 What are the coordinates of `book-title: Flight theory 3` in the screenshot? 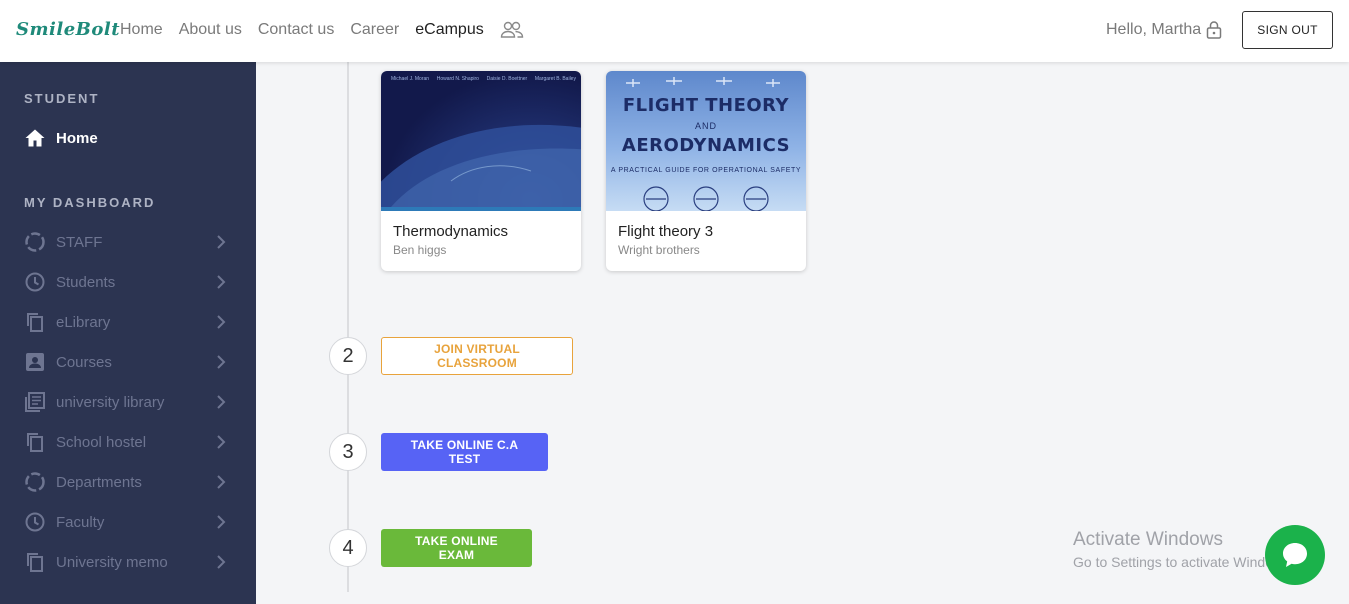 It's located at (666, 231).